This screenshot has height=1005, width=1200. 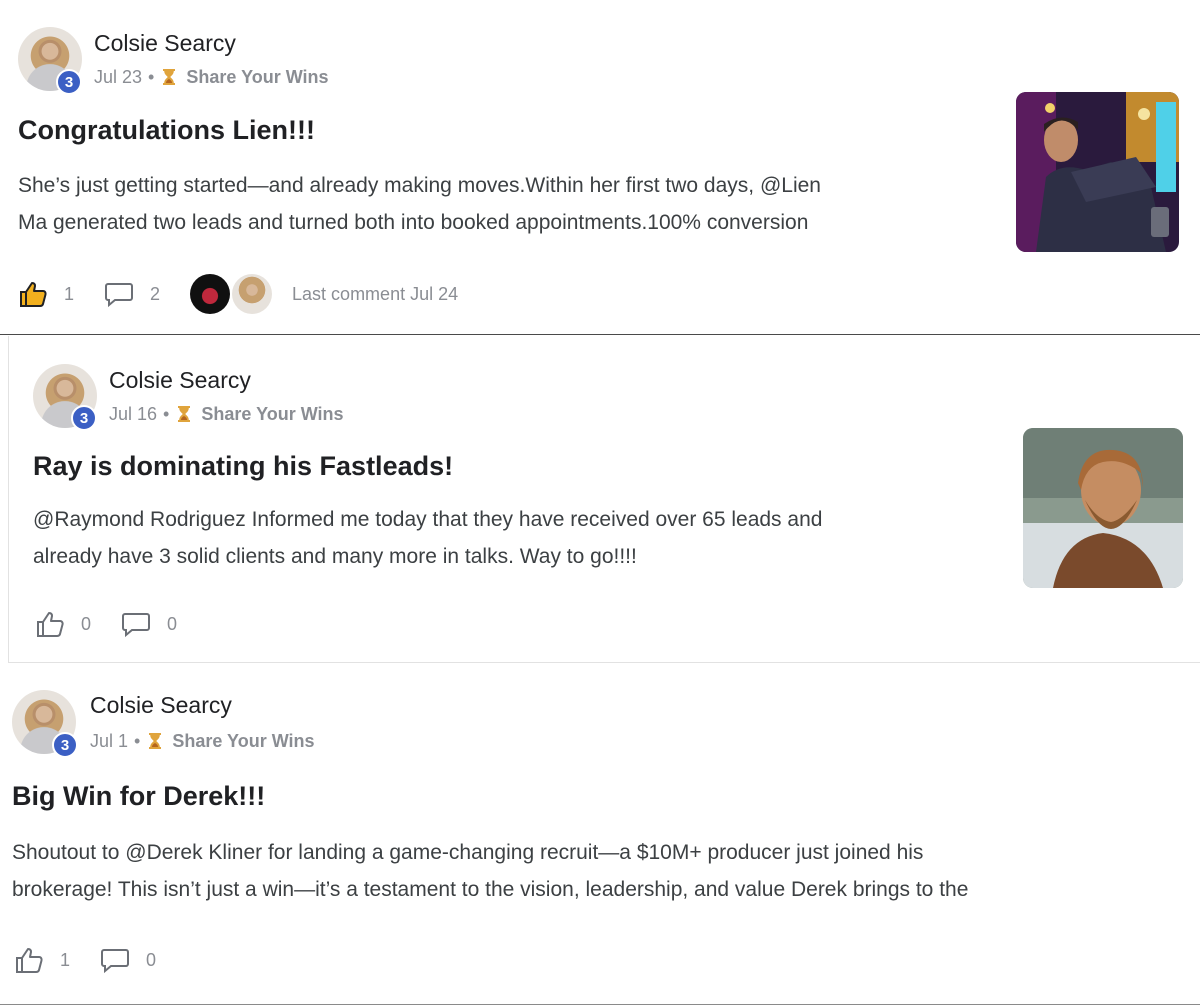 I want to click on post-actions: 1 0, so click(x=100, y=960).